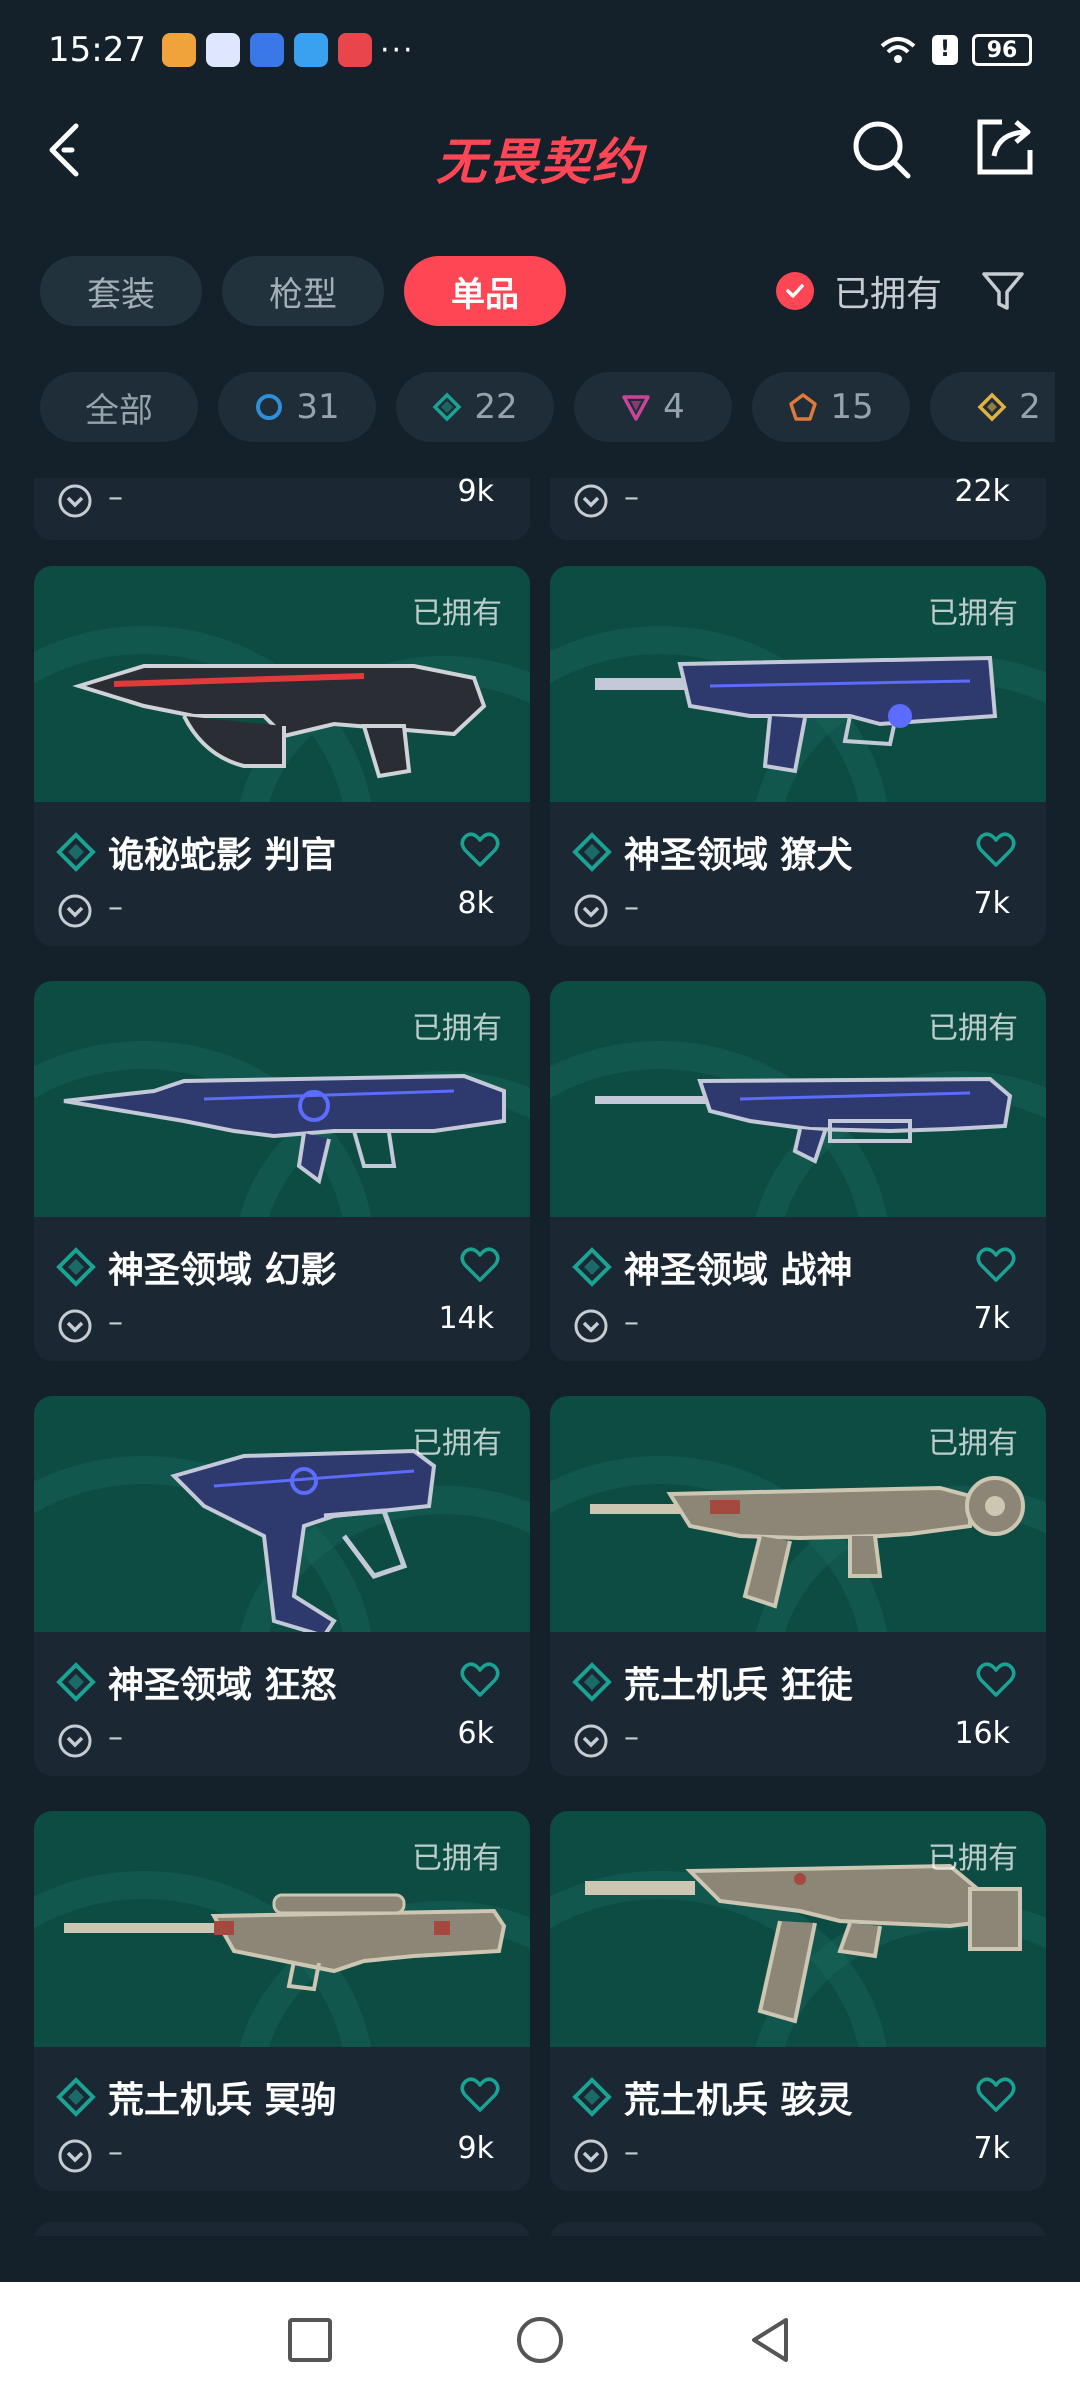  What do you see at coordinates (121, 291) in the screenshot?
I see `tab-bundle: 套装` at bounding box center [121, 291].